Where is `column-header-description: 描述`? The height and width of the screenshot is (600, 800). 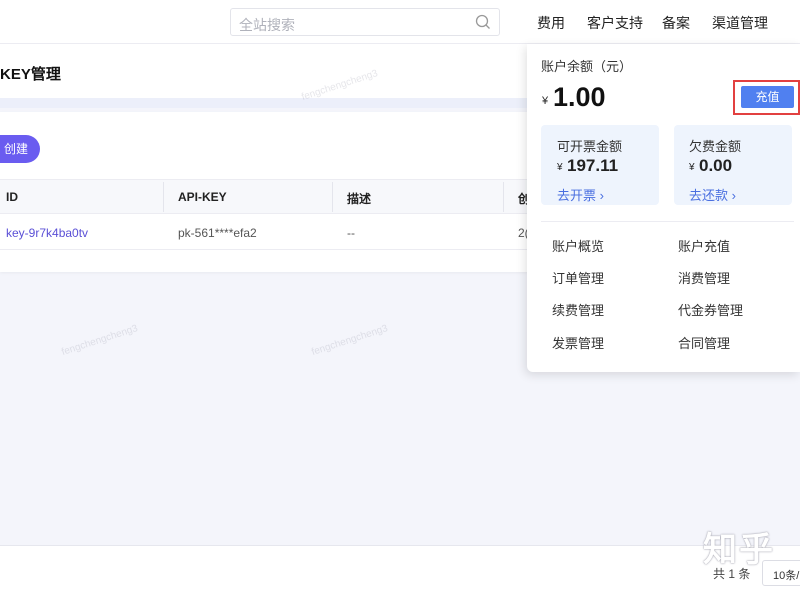 column-header-description: 描述 is located at coordinates (359, 198).